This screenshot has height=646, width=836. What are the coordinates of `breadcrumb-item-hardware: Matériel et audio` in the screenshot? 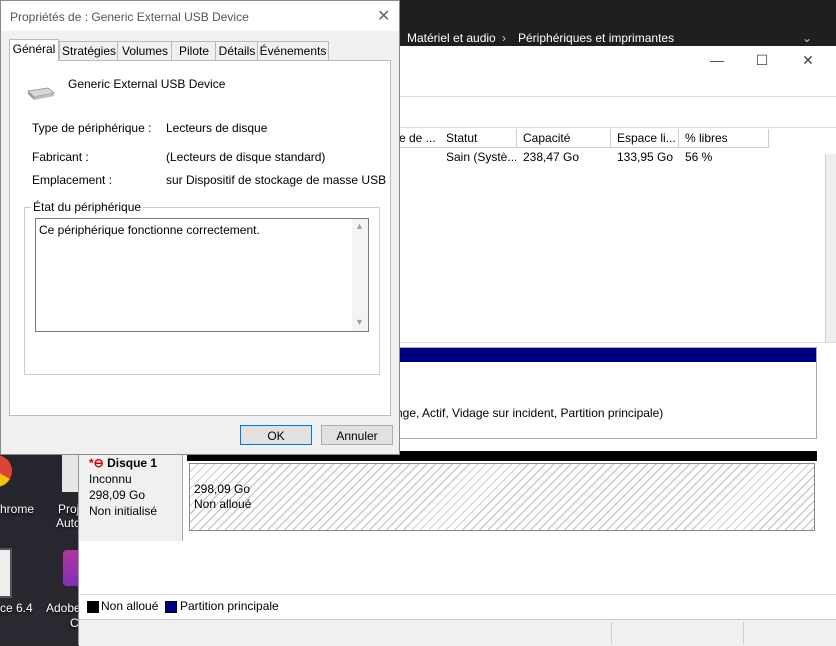 It's located at (451, 38).